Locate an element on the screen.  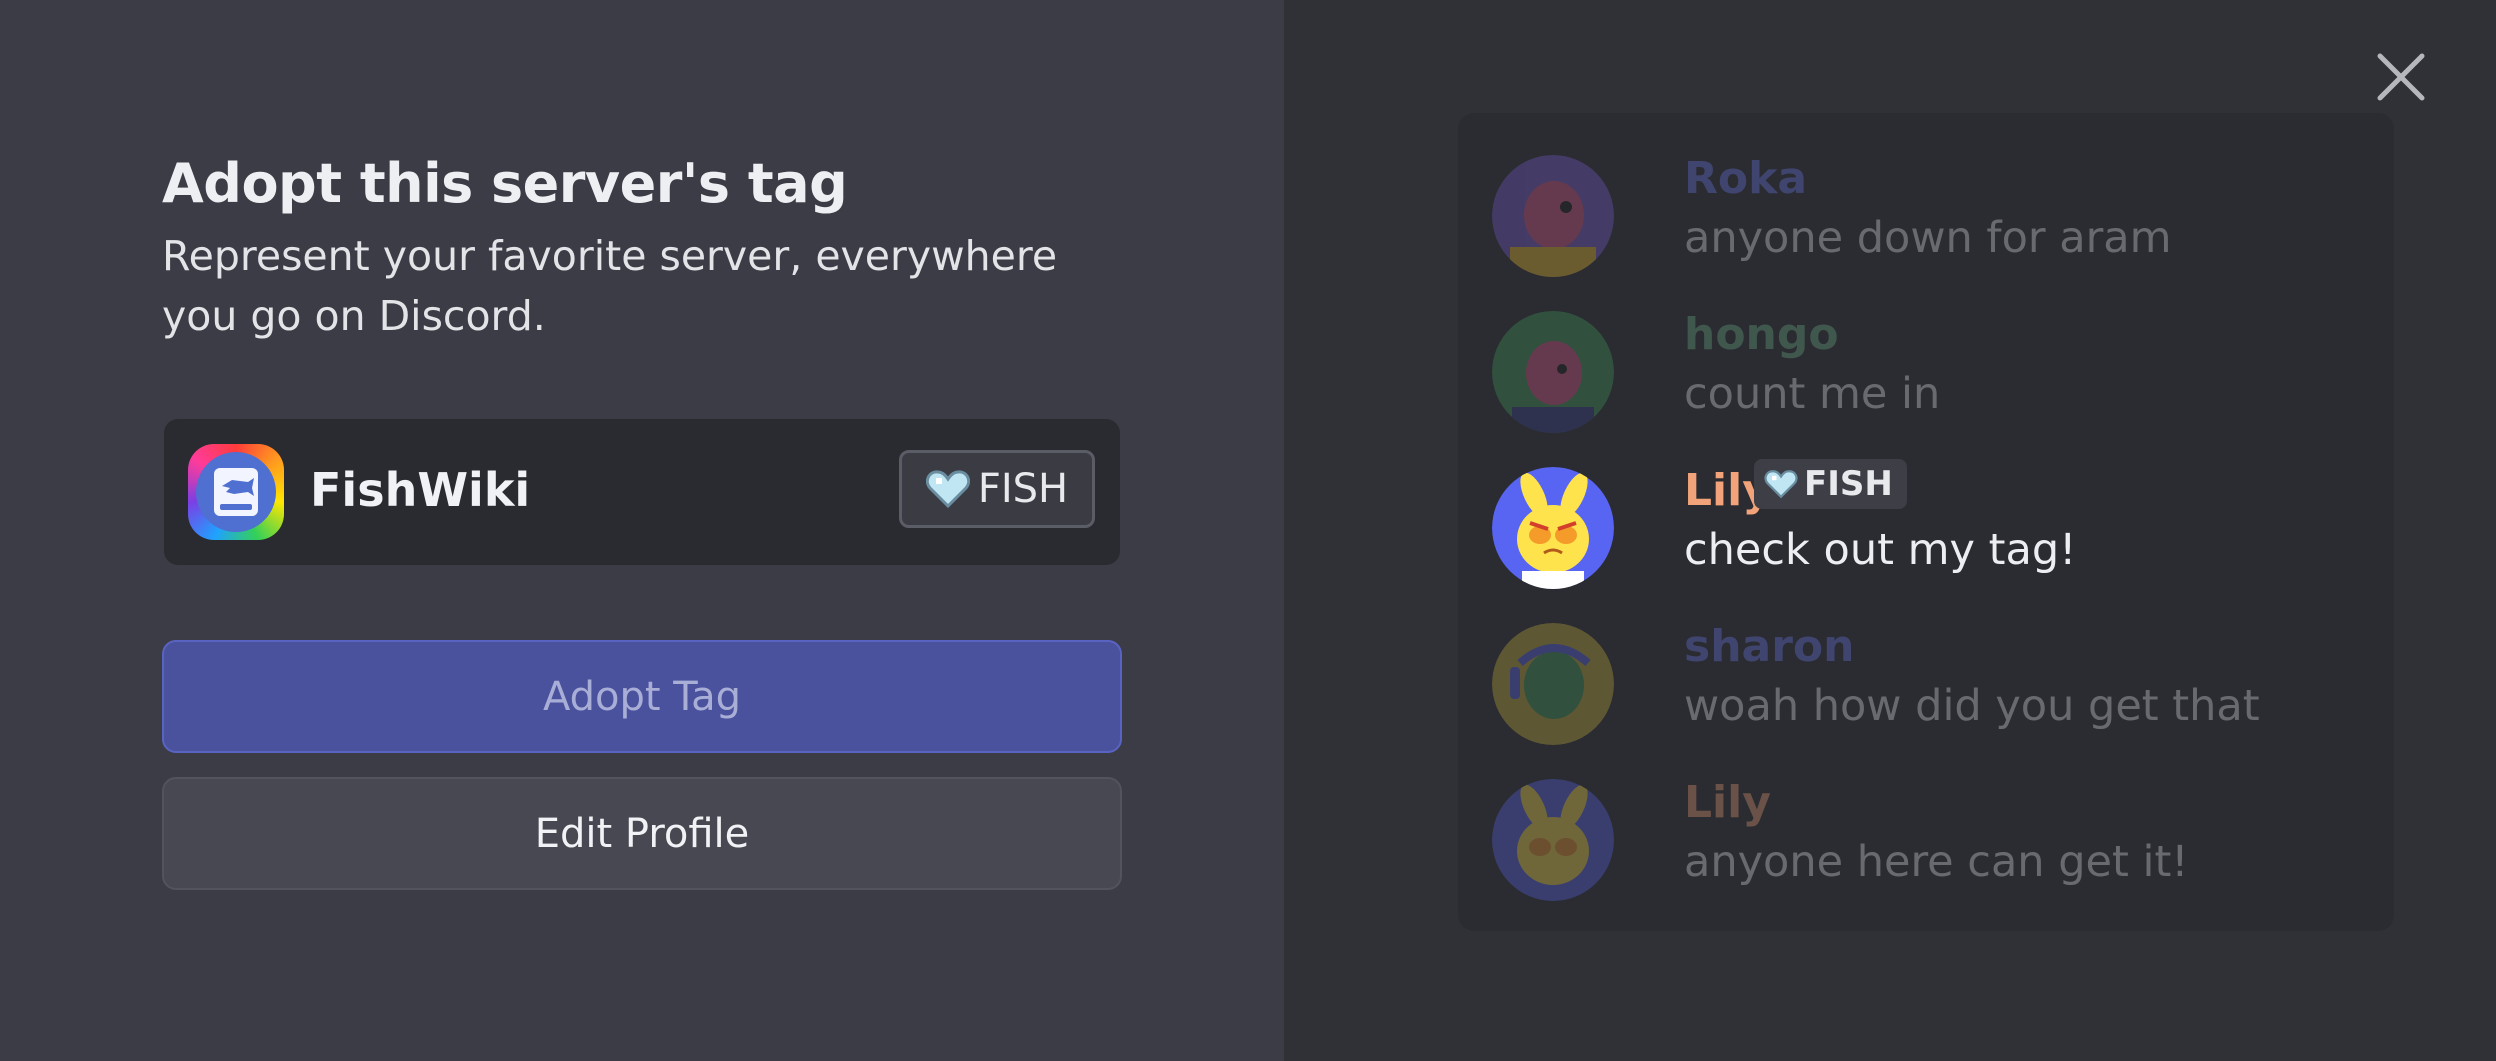
server-name: FishWiki is located at coordinates (420, 490).